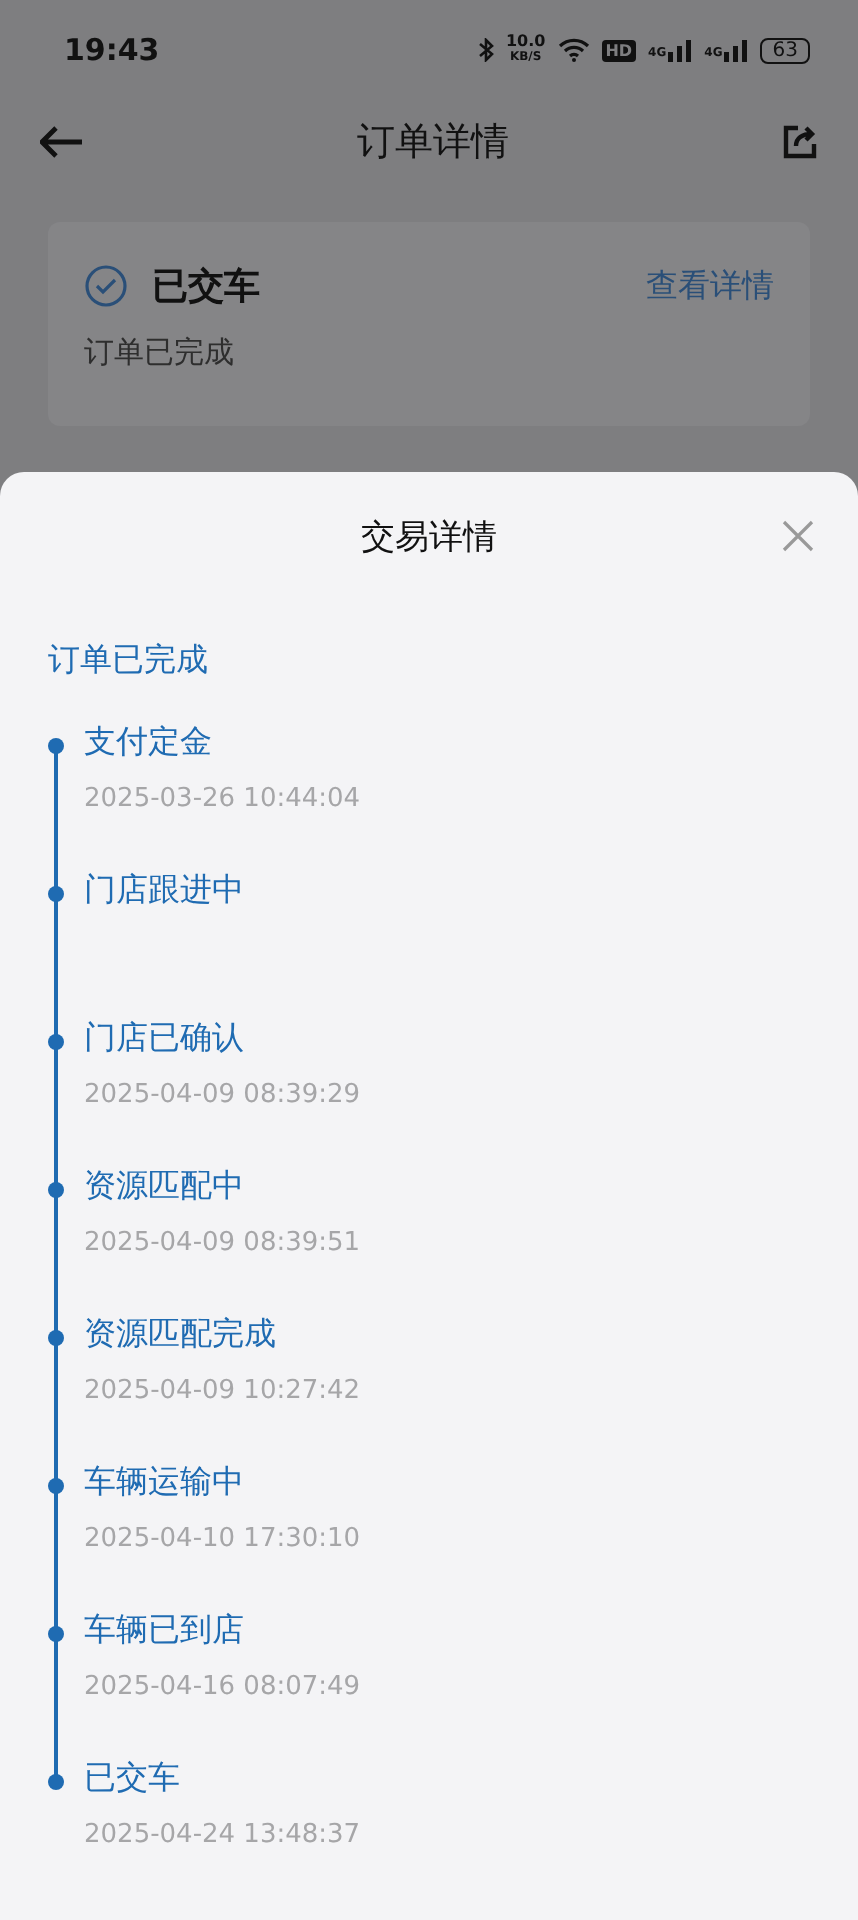 This screenshot has width=858, height=1920. Describe the element at coordinates (710, 286) in the screenshot. I see `view-details-link: 查看详情` at that location.